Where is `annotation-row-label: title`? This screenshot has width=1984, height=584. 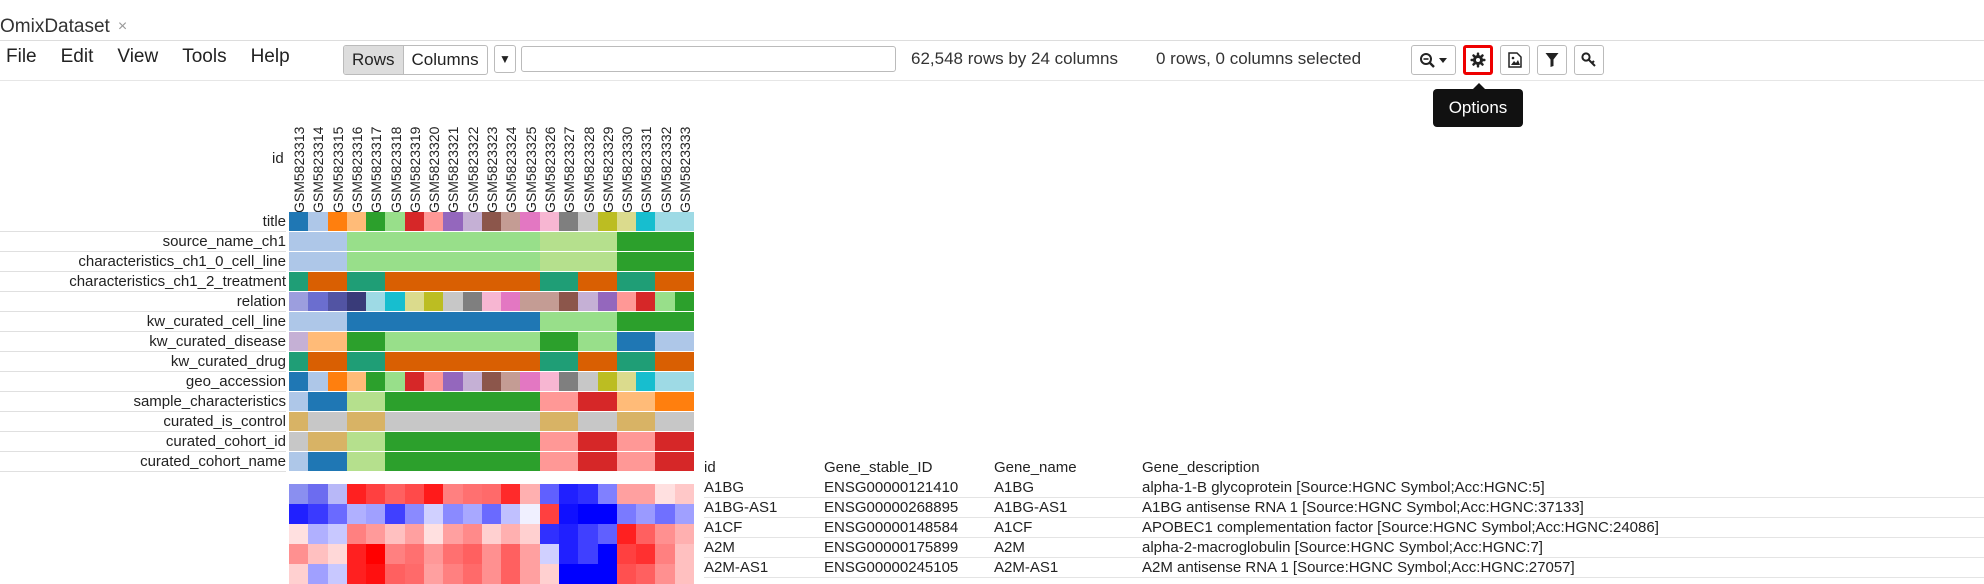 annotation-row-label: title is located at coordinates (143, 222).